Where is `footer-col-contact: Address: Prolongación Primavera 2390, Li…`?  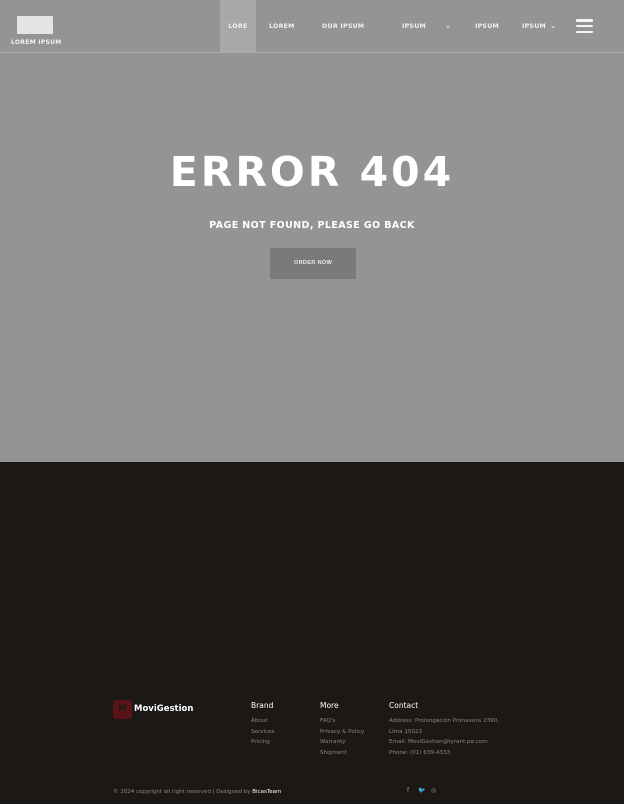 footer-col-contact: Address: Prolongación Primavera 2390, Li… is located at coordinates (444, 737).